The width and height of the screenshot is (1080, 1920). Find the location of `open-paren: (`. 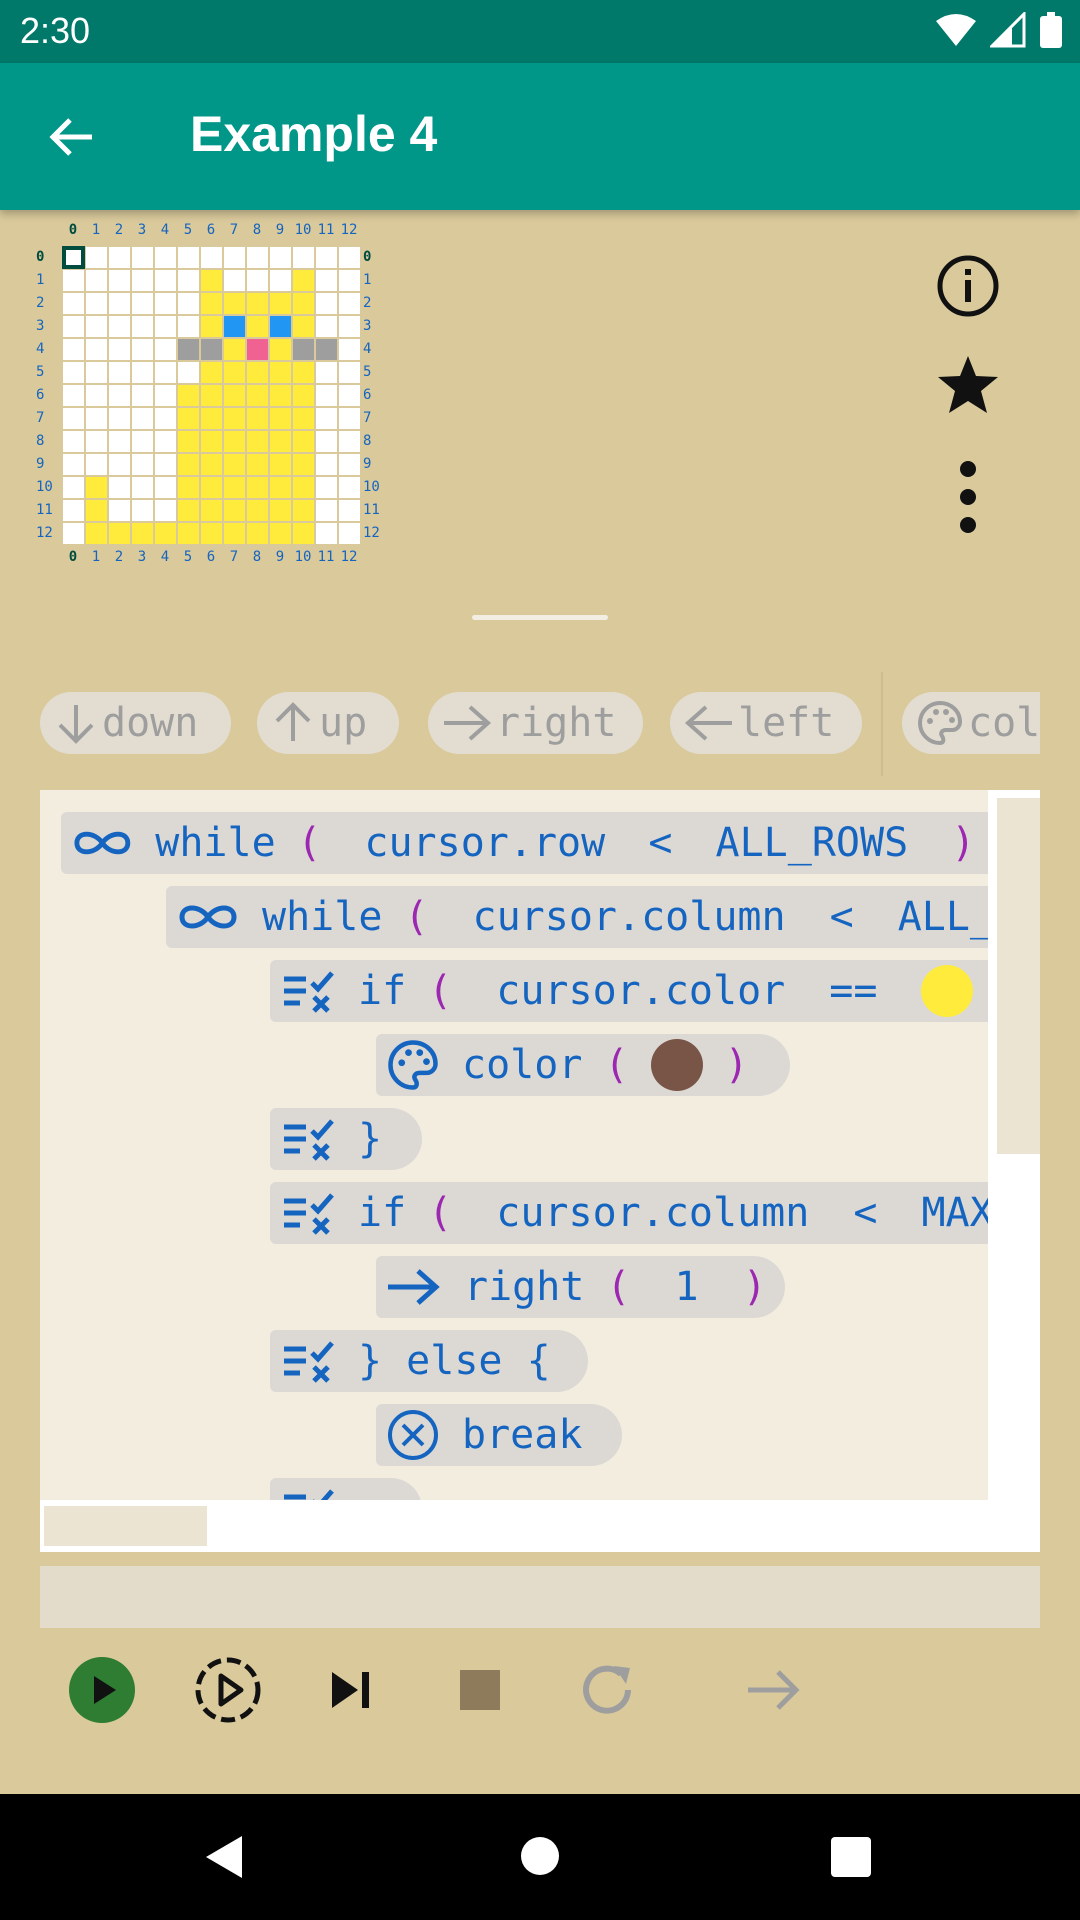

open-paren: ( is located at coordinates (309, 843).